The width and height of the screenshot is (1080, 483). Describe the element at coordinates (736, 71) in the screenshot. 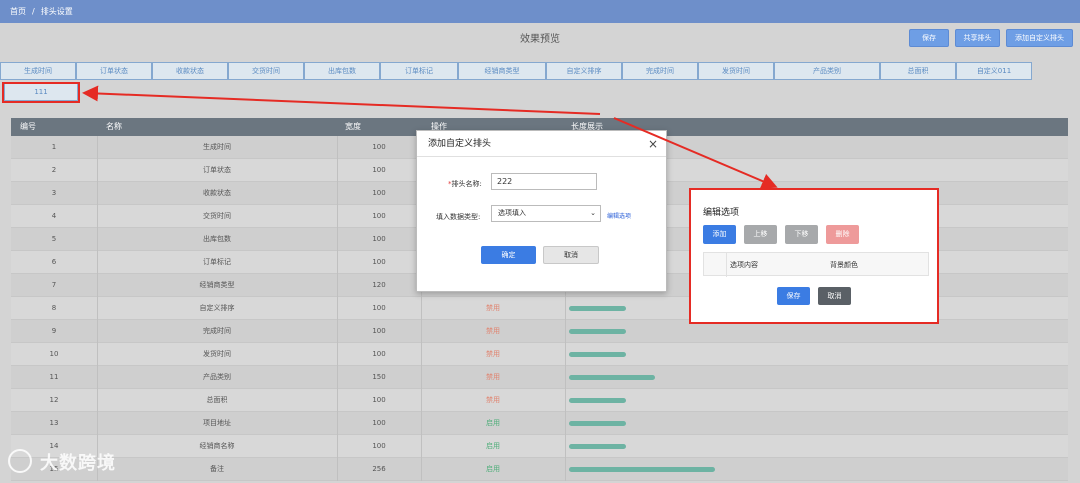

I see `header-tab: 发货时间` at that location.